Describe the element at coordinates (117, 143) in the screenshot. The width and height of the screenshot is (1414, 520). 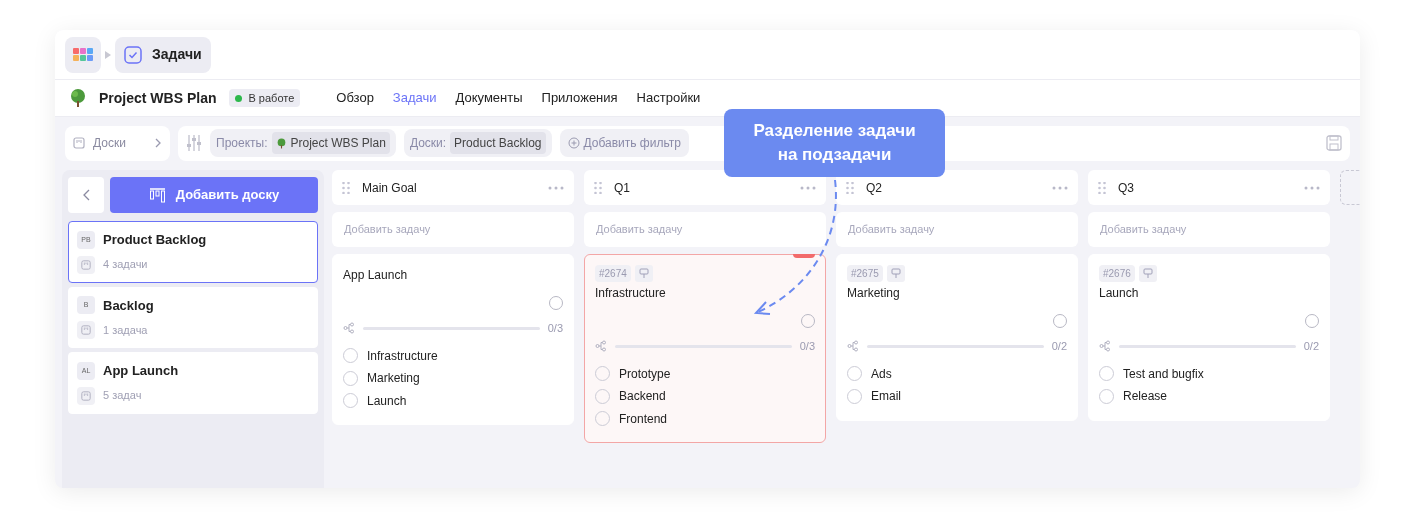
I see `boards-button: Доски` at that location.